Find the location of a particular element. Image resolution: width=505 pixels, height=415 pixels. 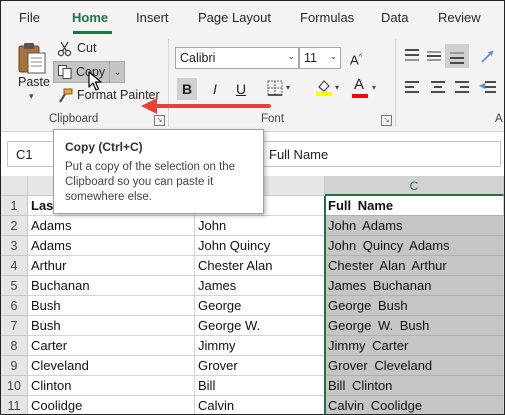

name-box-value: C1 is located at coordinates (24, 154).